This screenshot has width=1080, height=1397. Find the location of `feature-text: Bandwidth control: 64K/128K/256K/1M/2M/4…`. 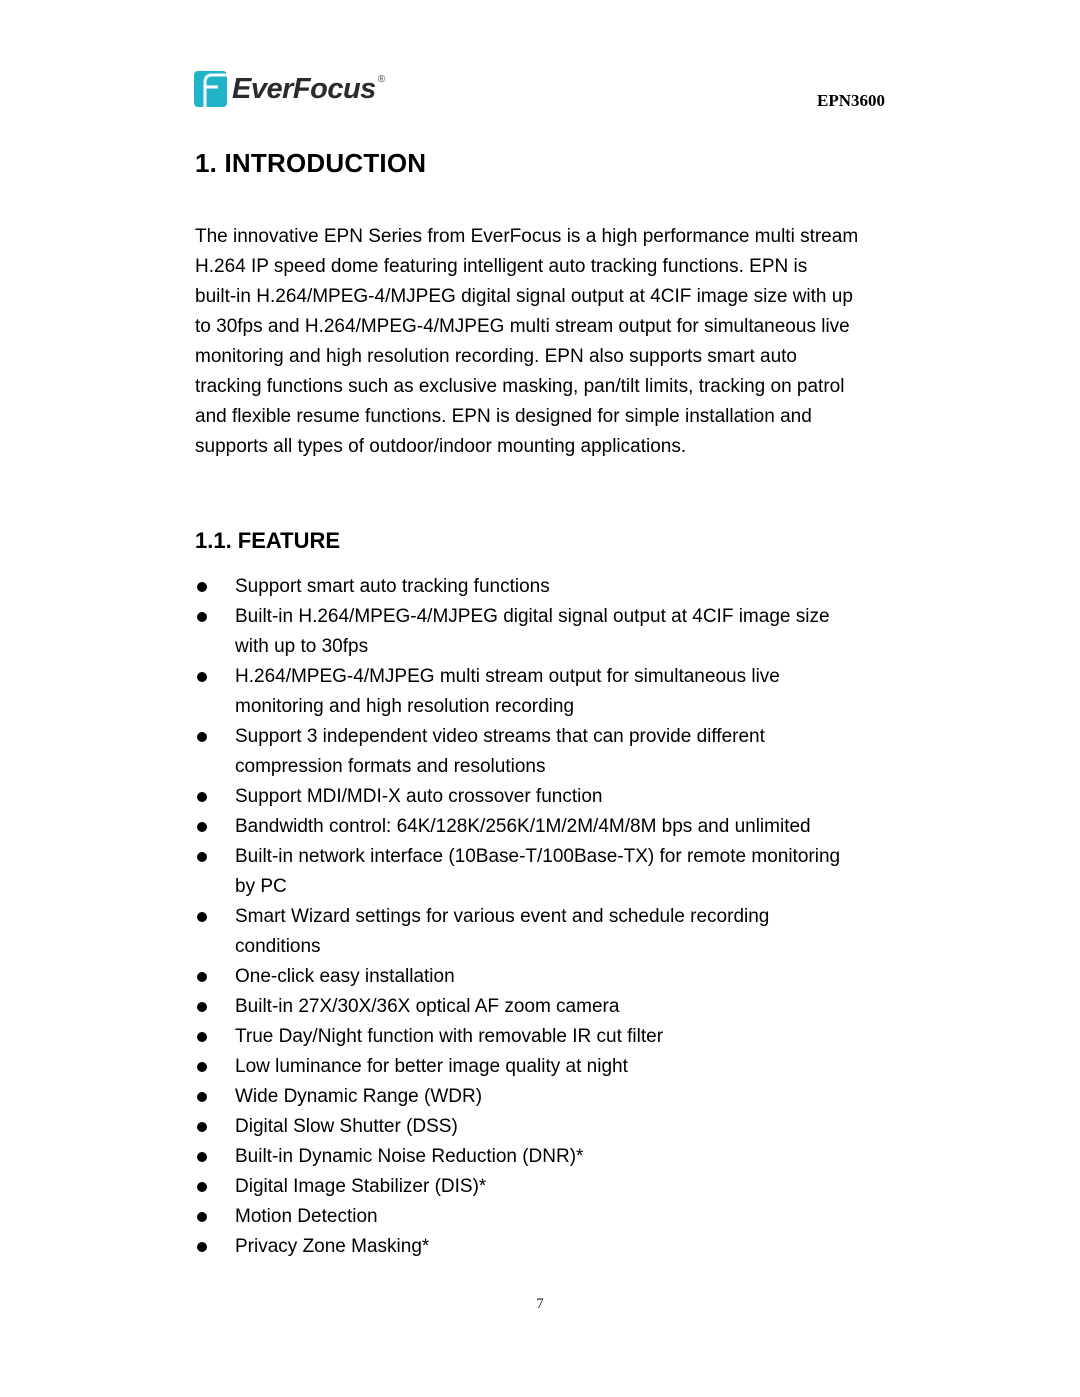

feature-text: Bandwidth control: 64K/128K/256K/1M/2M/4… is located at coordinates (523, 826).